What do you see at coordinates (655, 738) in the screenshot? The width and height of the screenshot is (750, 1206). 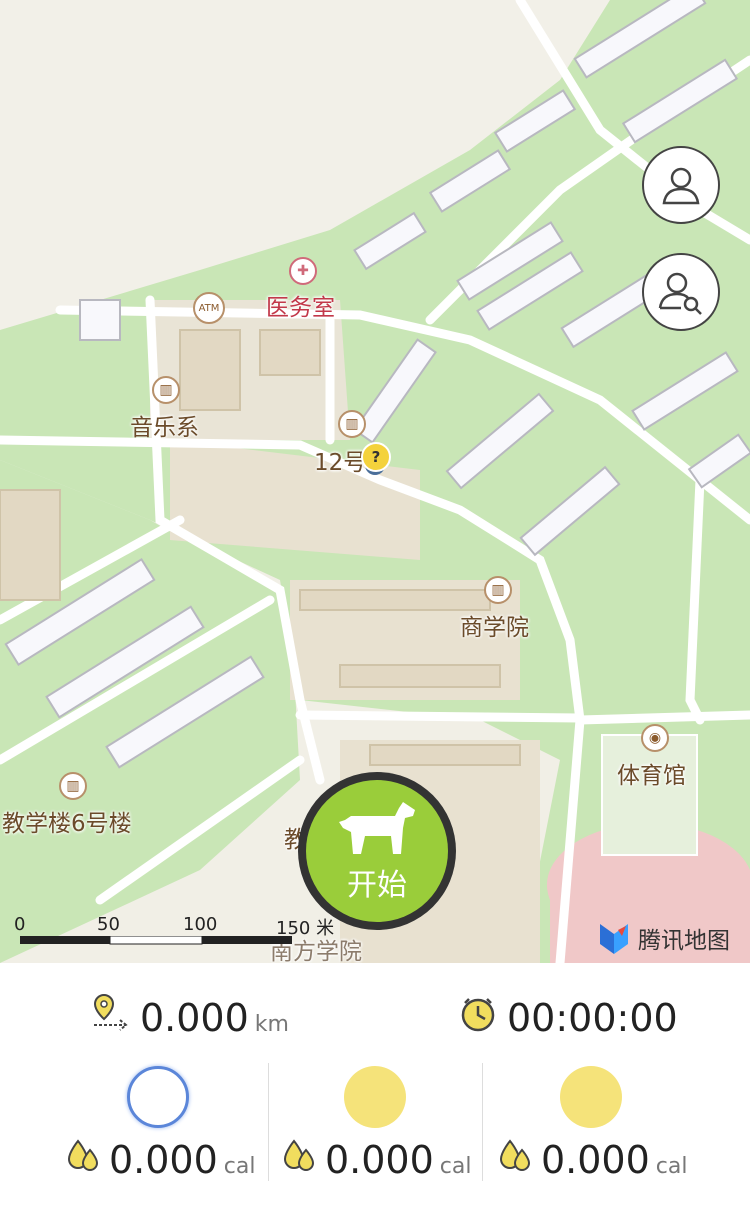 I see `stadium-icon: ◉` at bounding box center [655, 738].